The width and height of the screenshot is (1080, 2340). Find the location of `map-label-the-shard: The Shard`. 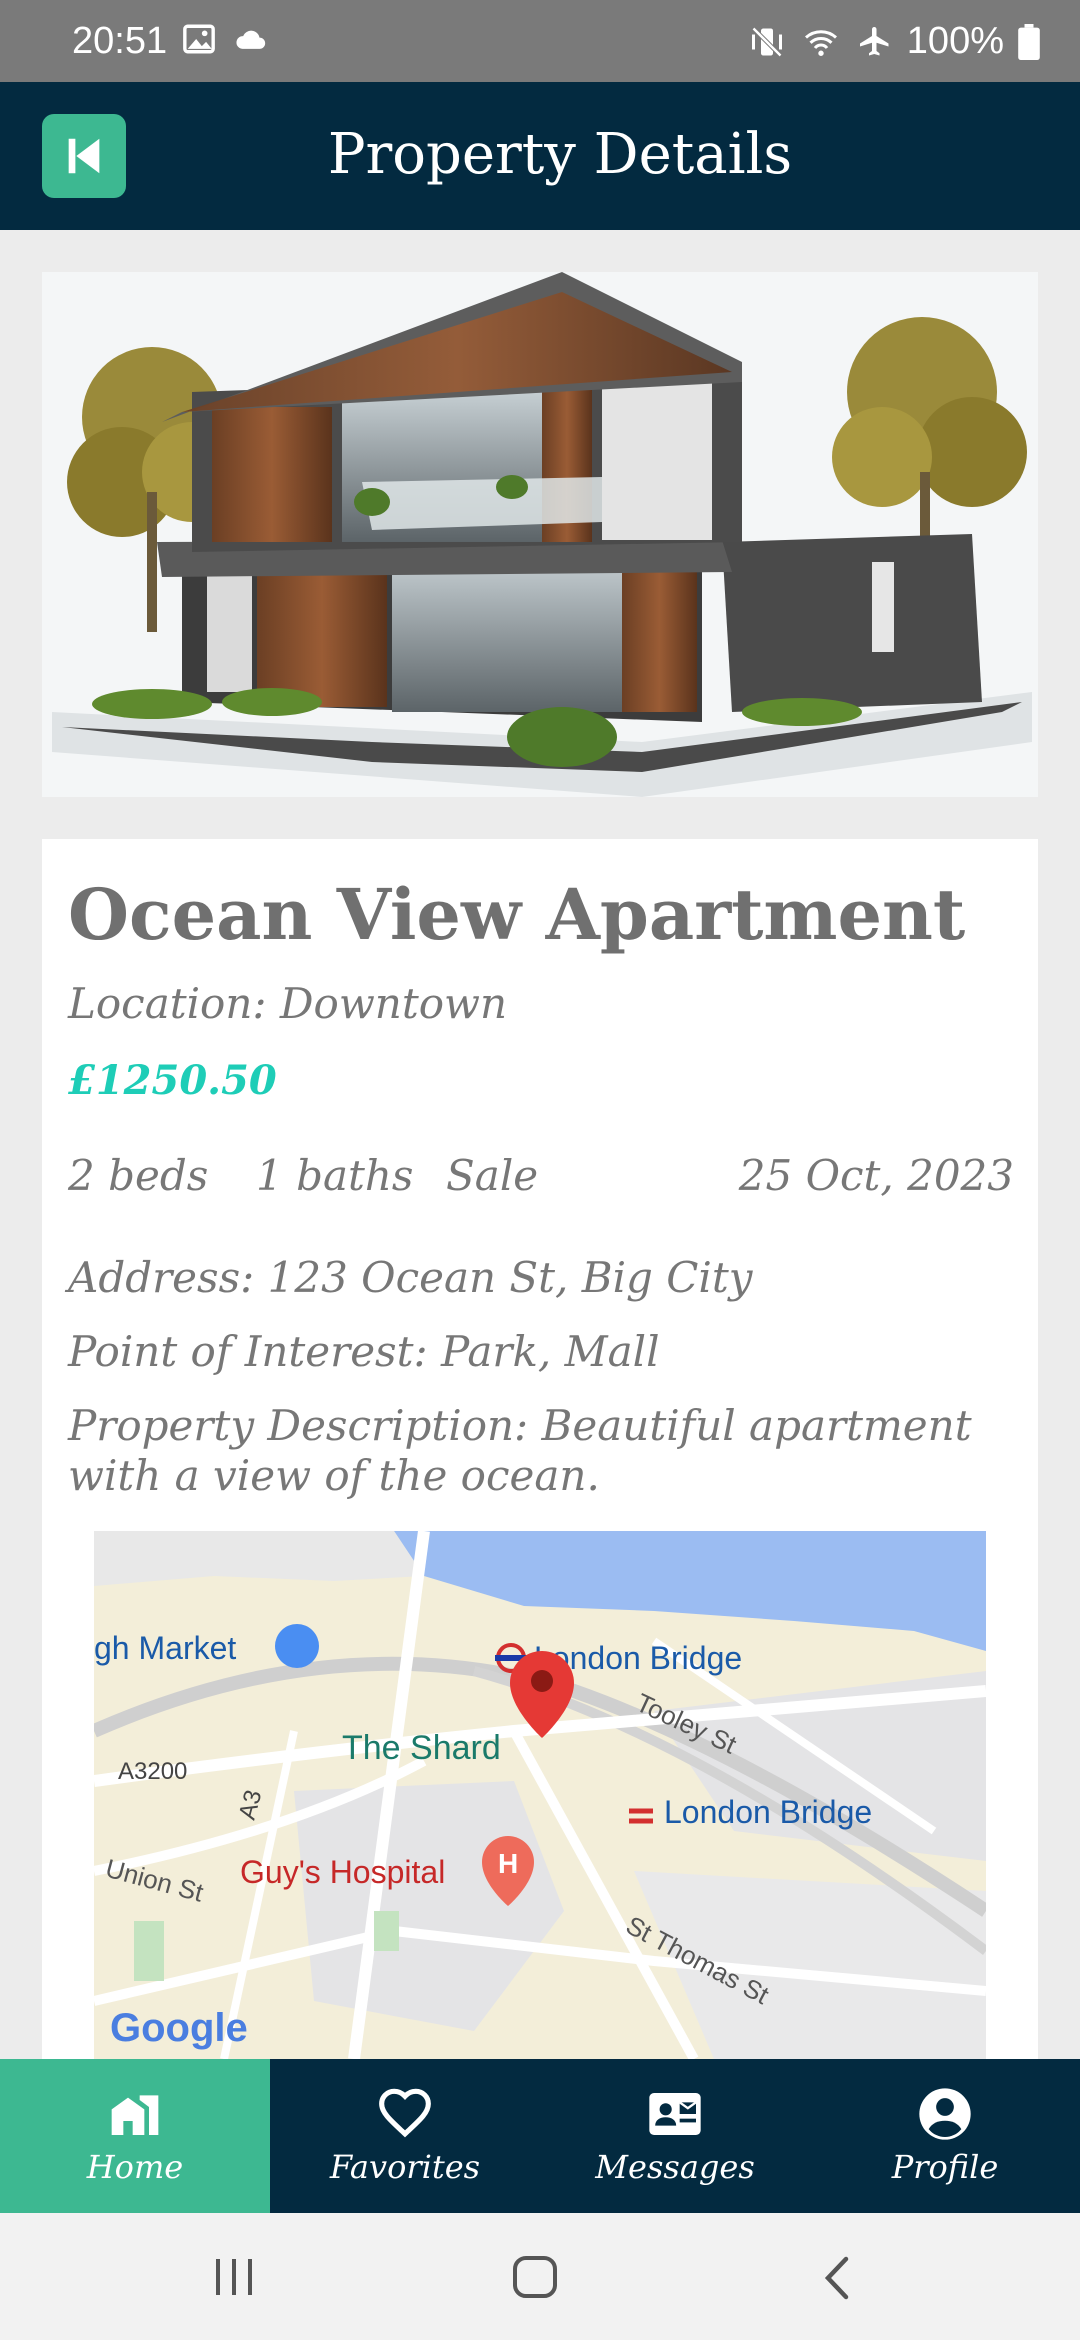

map-label-the-shard: The Shard is located at coordinates (421, 1748).